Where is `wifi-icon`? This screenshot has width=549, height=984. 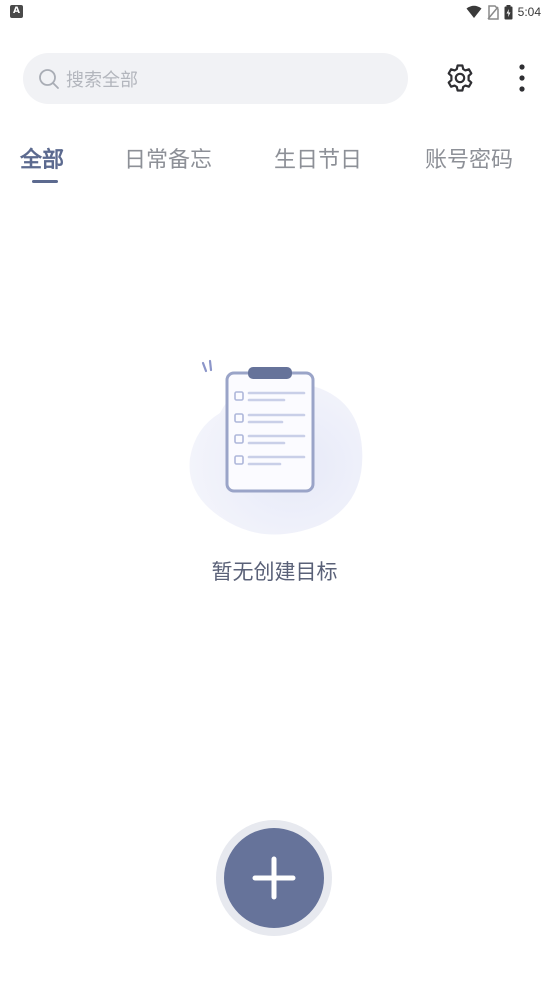 wifi-icon is located at coordinates (474, 11).